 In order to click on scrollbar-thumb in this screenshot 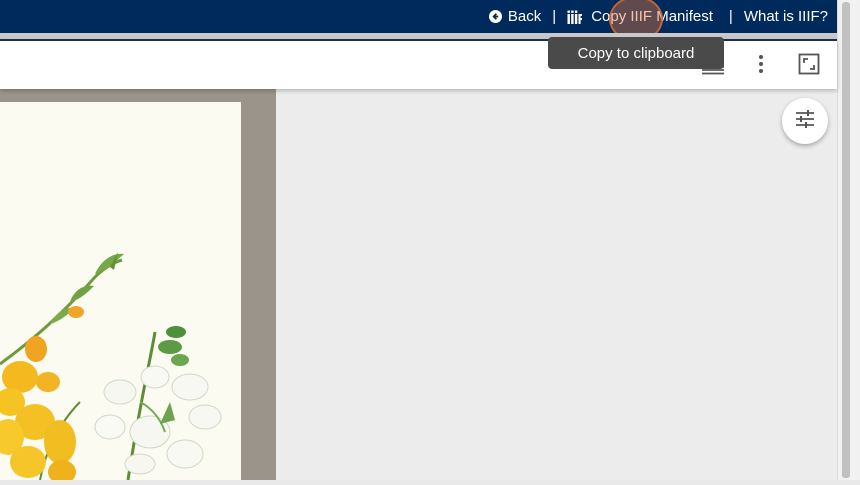, I will do `click(846, 240)`.